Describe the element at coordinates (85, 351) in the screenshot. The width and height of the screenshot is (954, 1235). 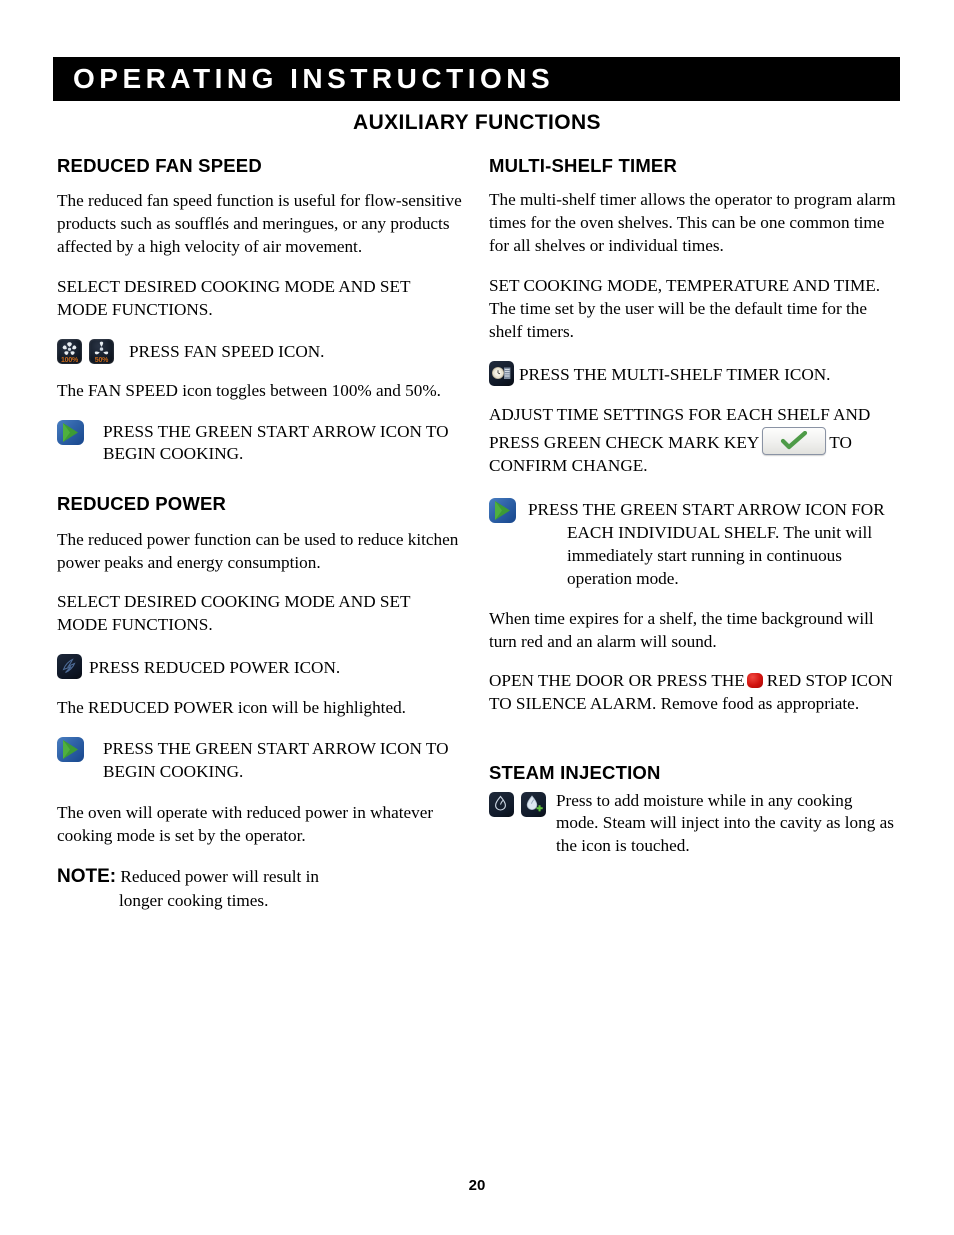
I see `fan-speed-icons: 100% 50%` at that location.